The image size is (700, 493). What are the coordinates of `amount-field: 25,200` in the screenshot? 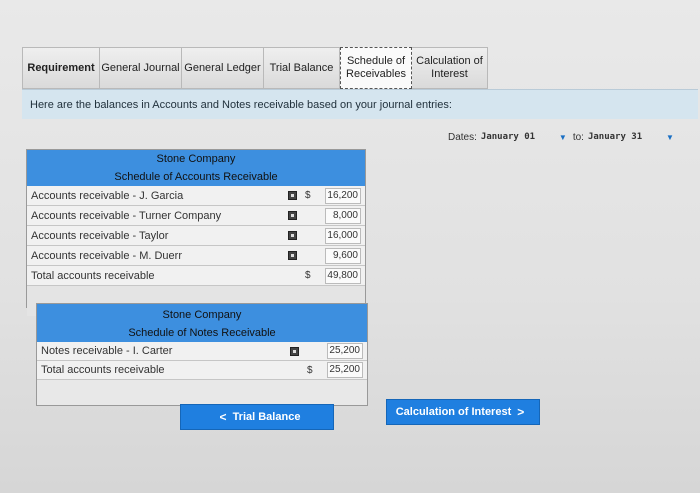 It's located at (345, 351).